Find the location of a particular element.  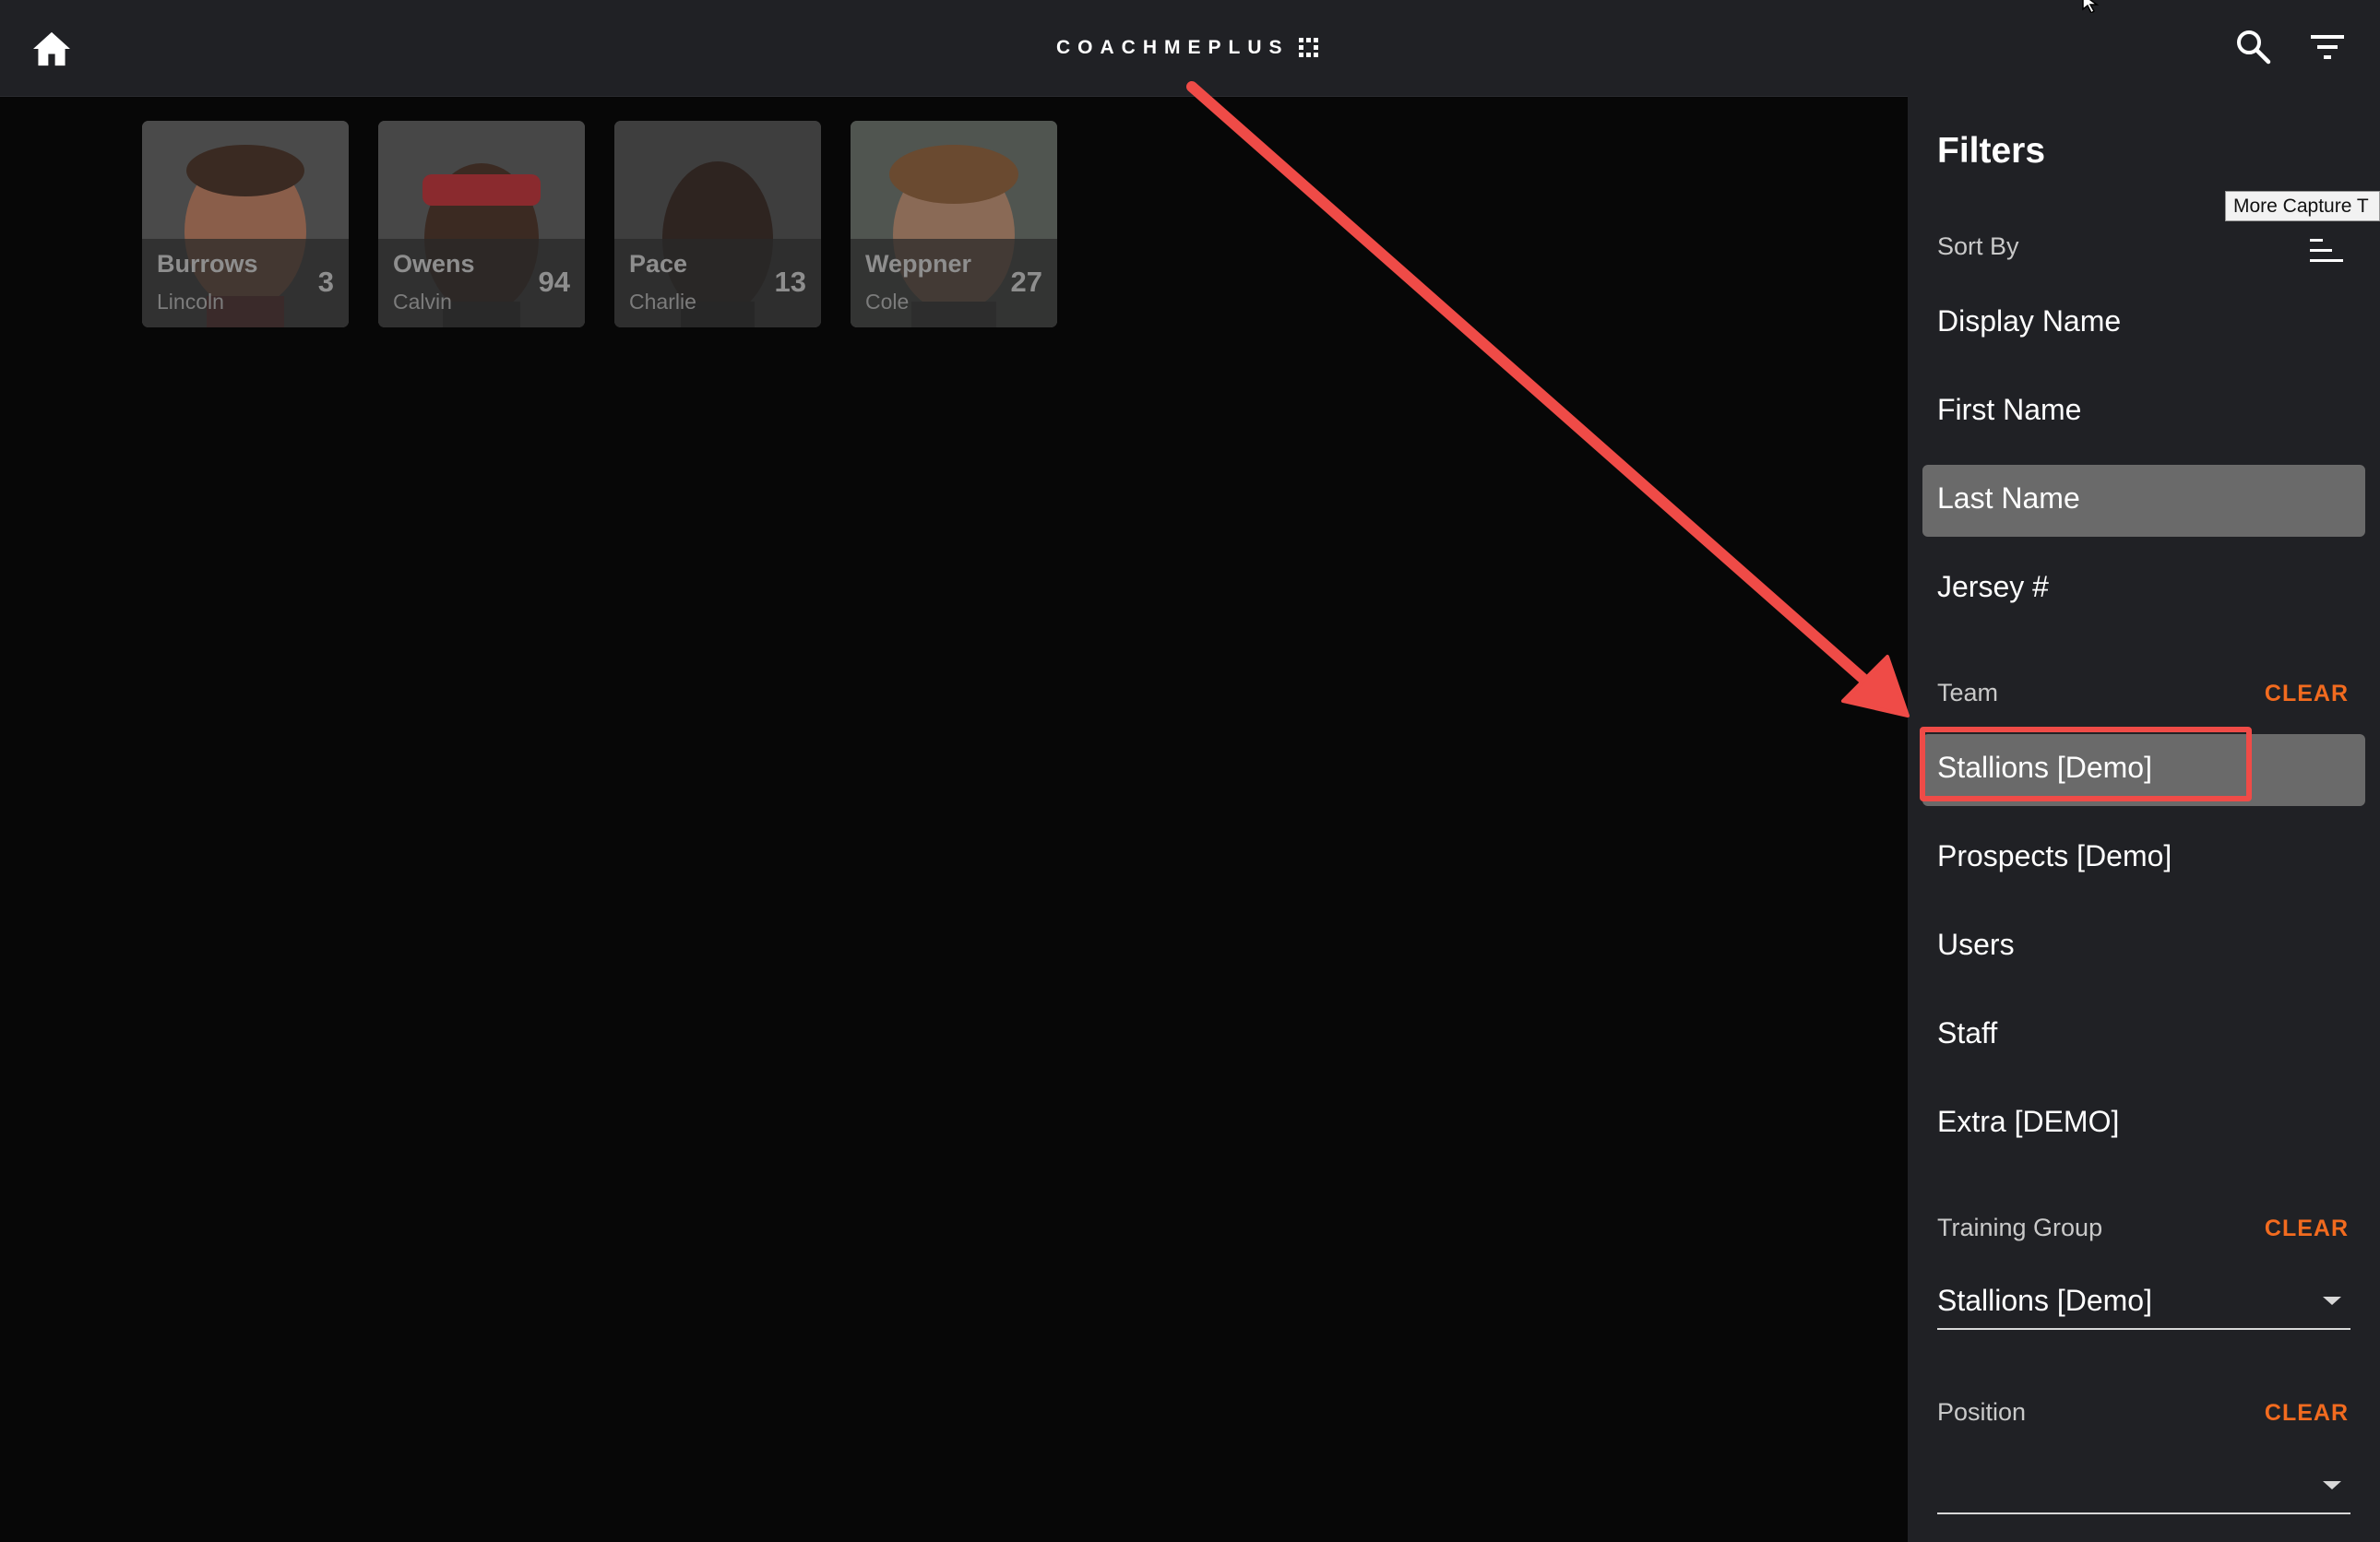

team-option-extra: Extra [DEMO] is located at coordinates (2143, 1124).